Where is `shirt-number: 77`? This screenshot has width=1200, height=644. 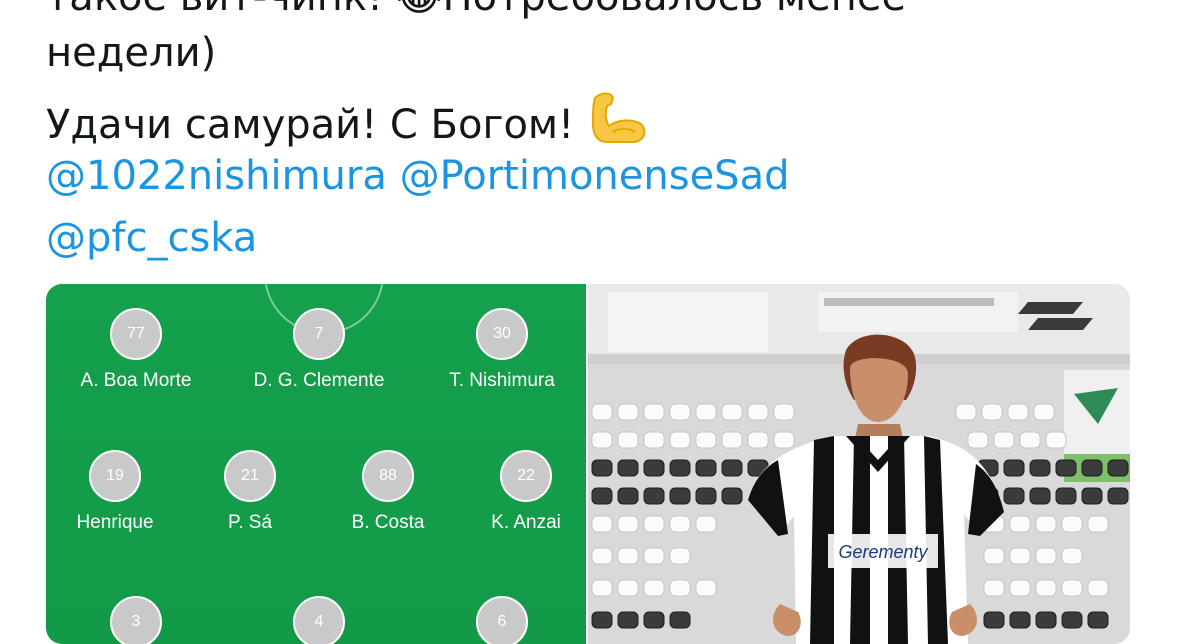 shirt-number: 77 is located at coordinates (136, 334).